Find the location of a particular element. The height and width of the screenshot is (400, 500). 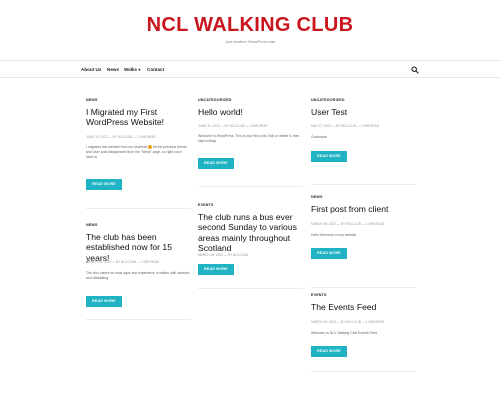

post-title: I Migrated my First WordPress Website! is located at coordinates (138, 117).